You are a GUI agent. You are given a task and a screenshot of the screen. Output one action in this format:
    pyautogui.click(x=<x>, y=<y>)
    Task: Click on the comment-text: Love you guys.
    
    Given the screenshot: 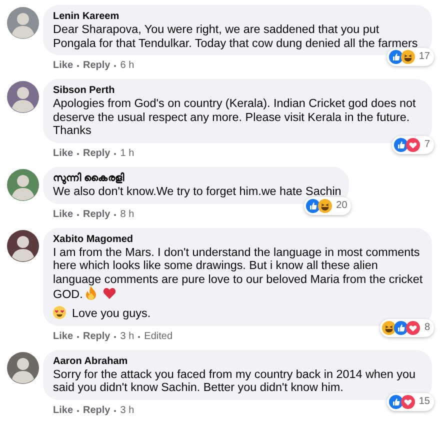 What is the action you would take?
    pyautogui.click(x=238, y=313)
    